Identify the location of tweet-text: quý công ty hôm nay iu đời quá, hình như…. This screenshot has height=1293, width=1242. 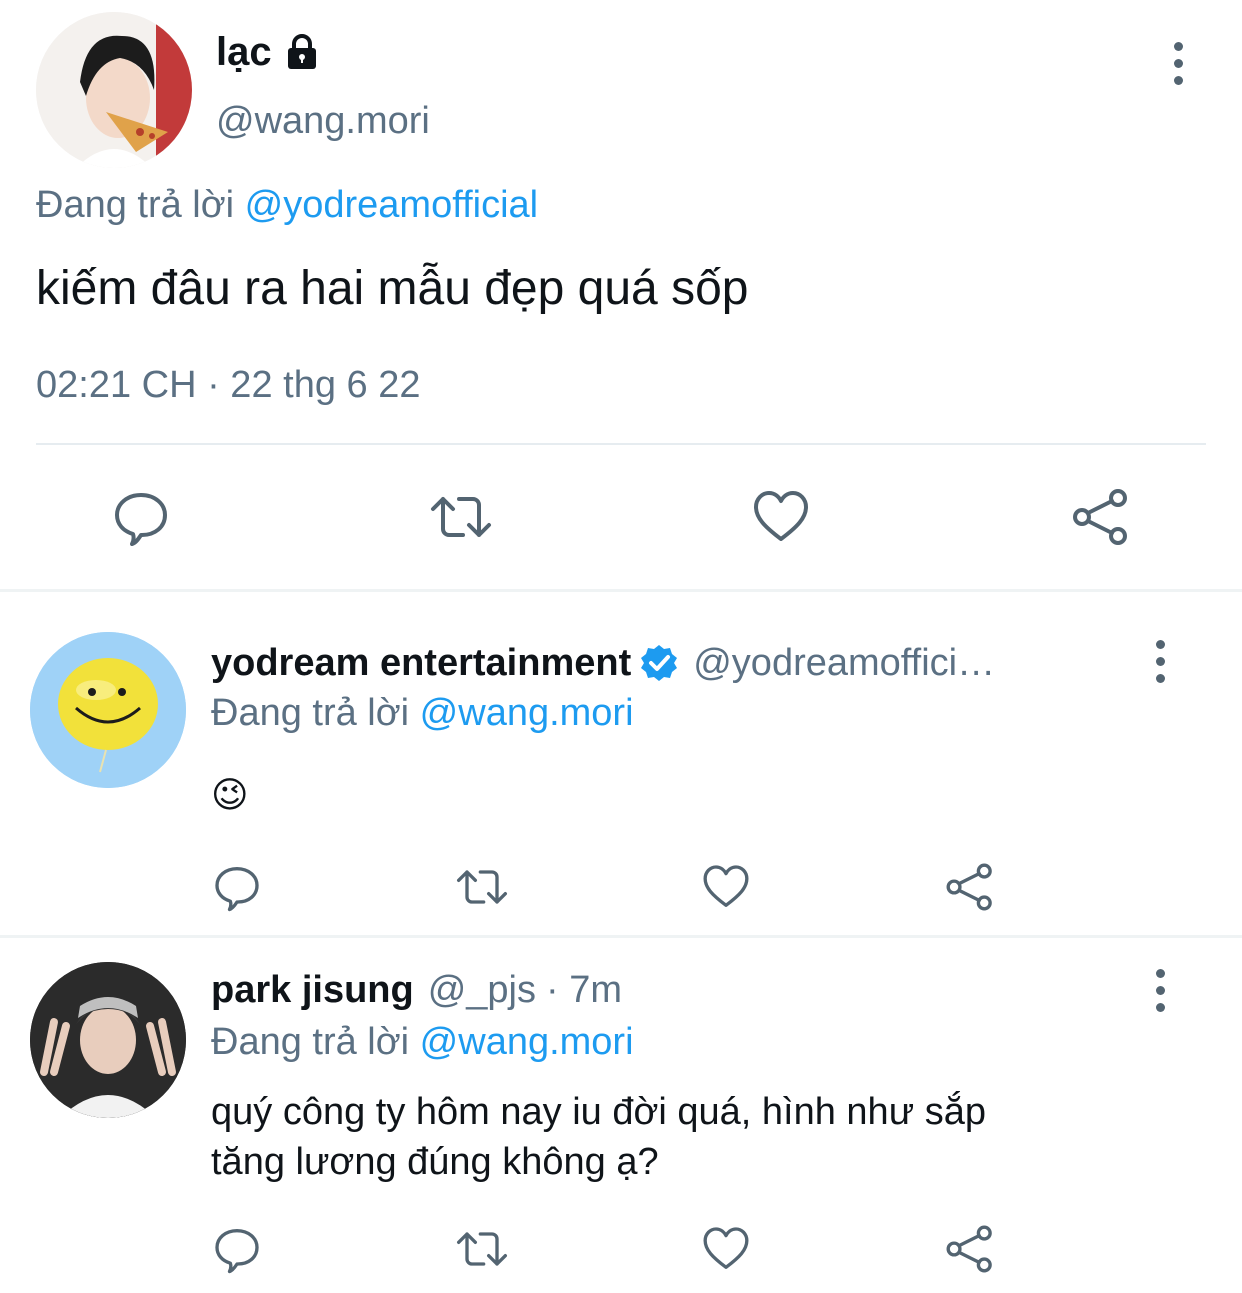
(598, 1137).